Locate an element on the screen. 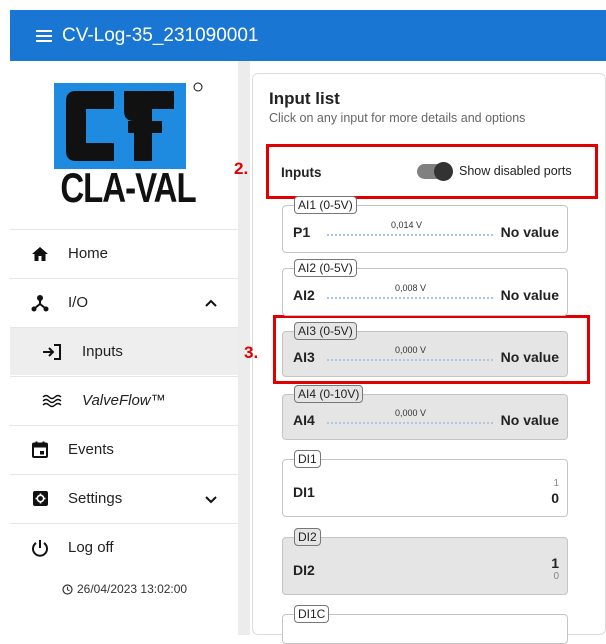 The width and height of the screenshot is (606, 644). wave-icon is located at coordinates (52, 401).